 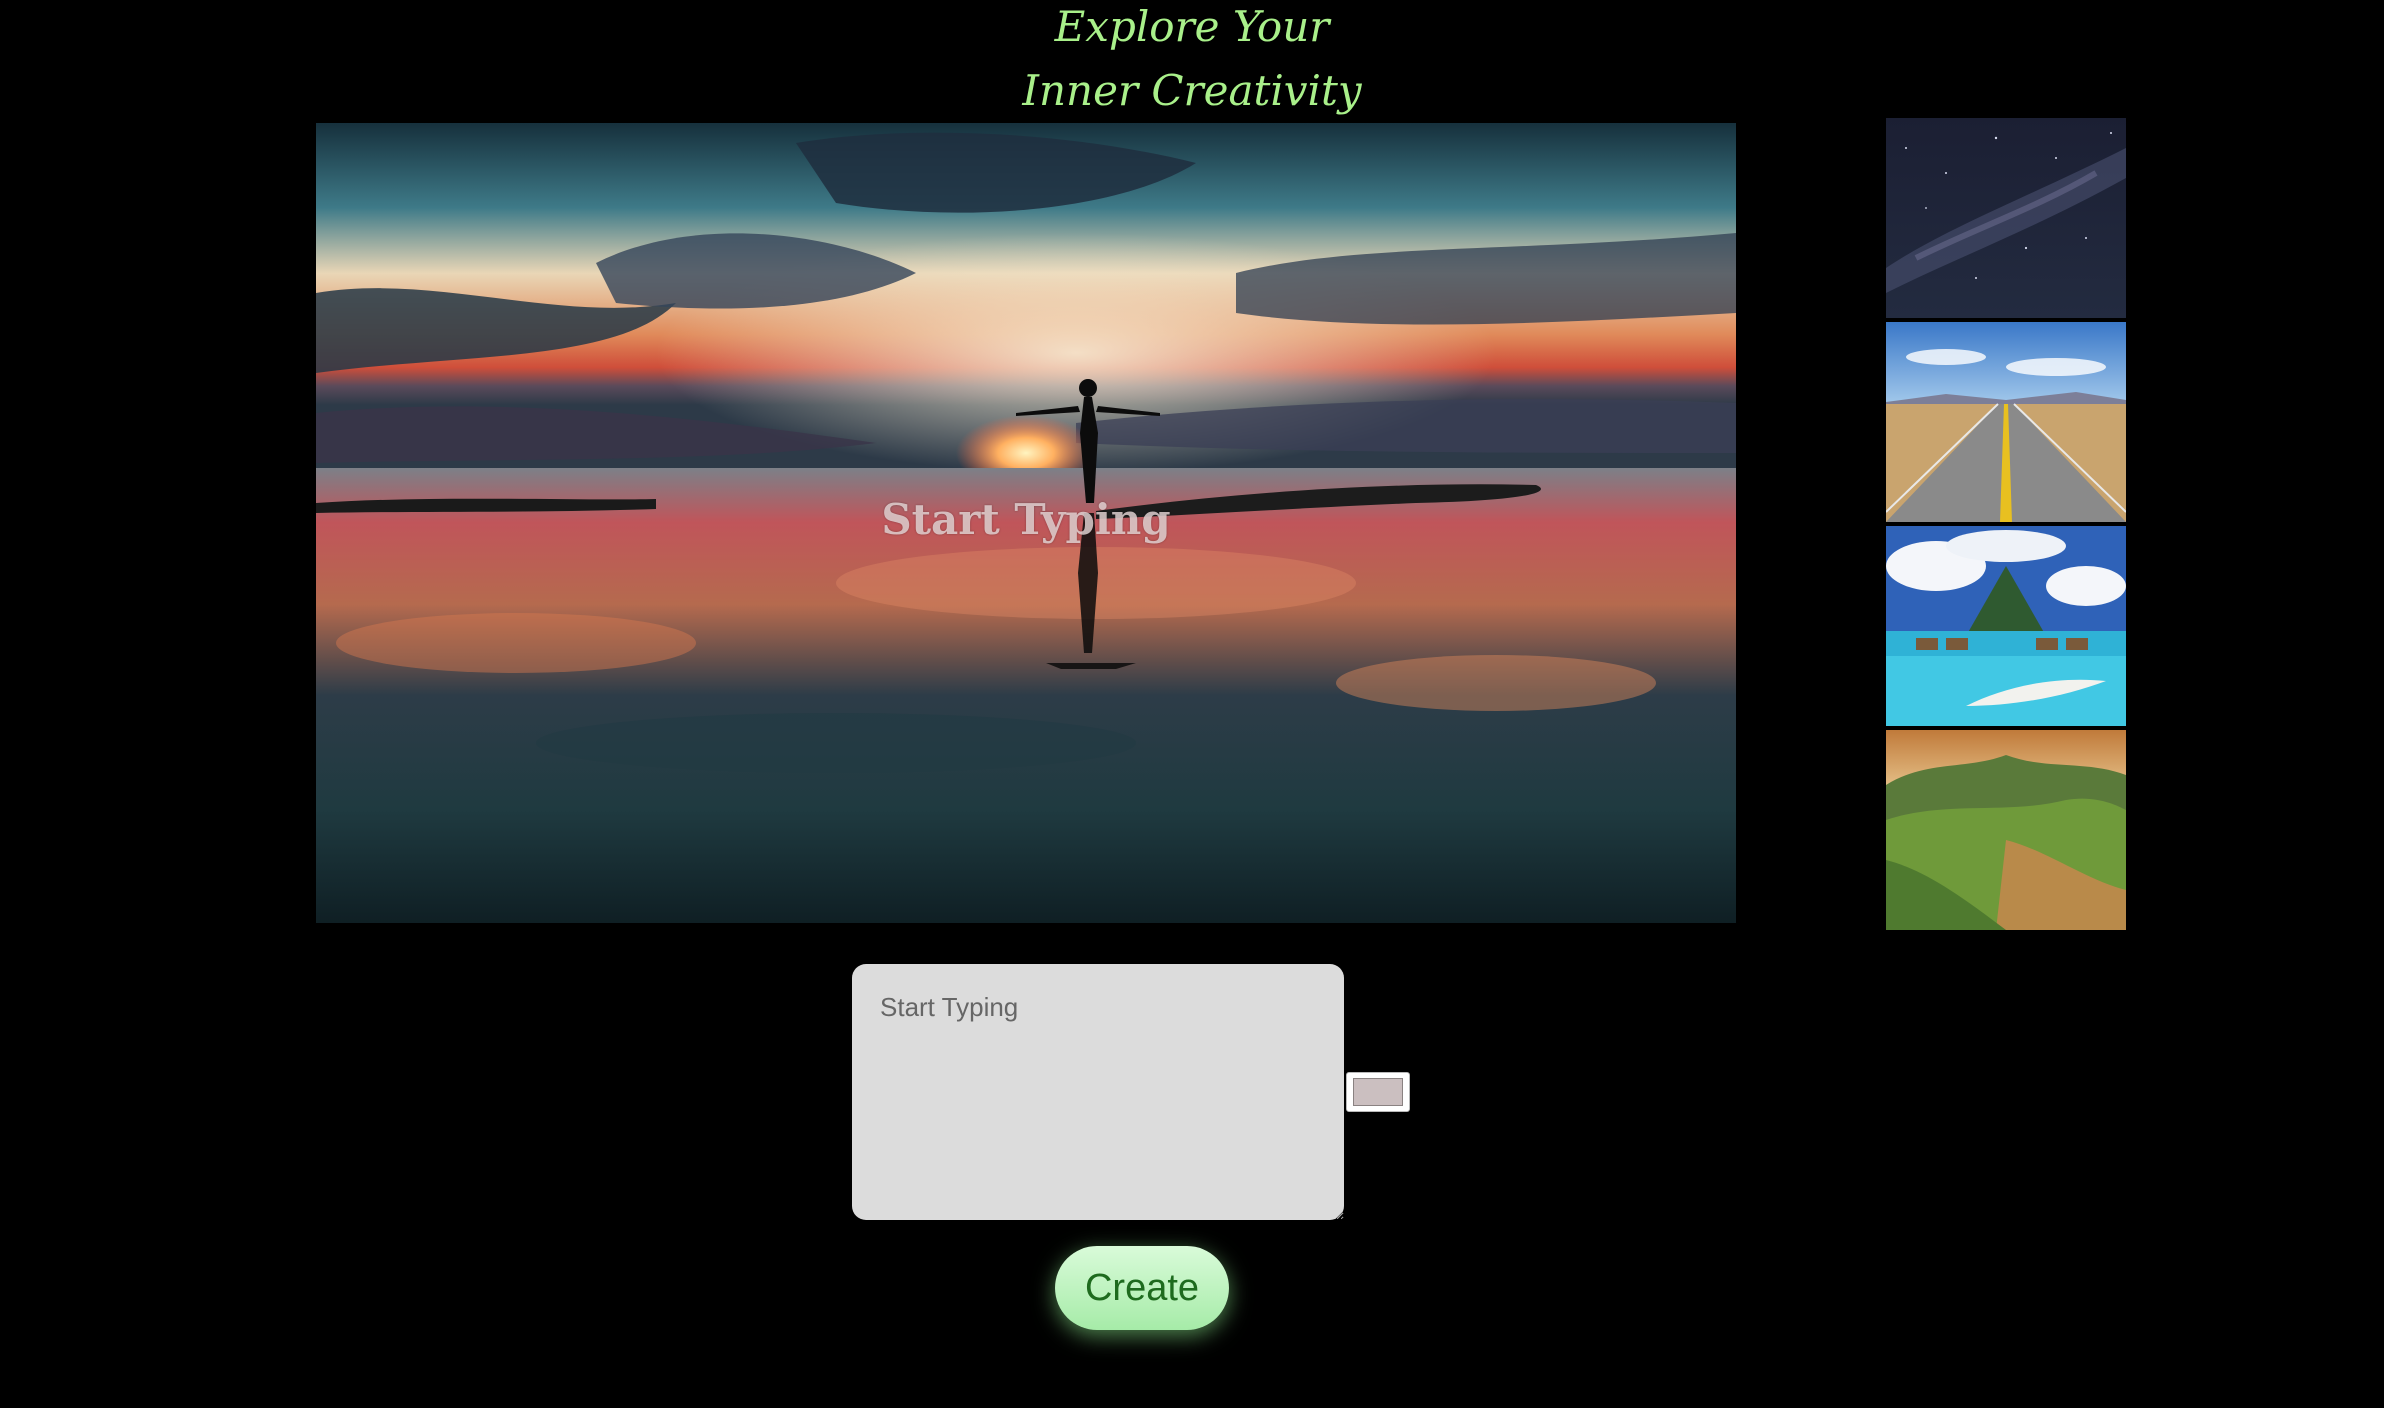 What do you see at coordinates (1192, 90) in the screenshot?
I see `page-title-line2: Inner Creativity` at bounding box center [1192, 90].